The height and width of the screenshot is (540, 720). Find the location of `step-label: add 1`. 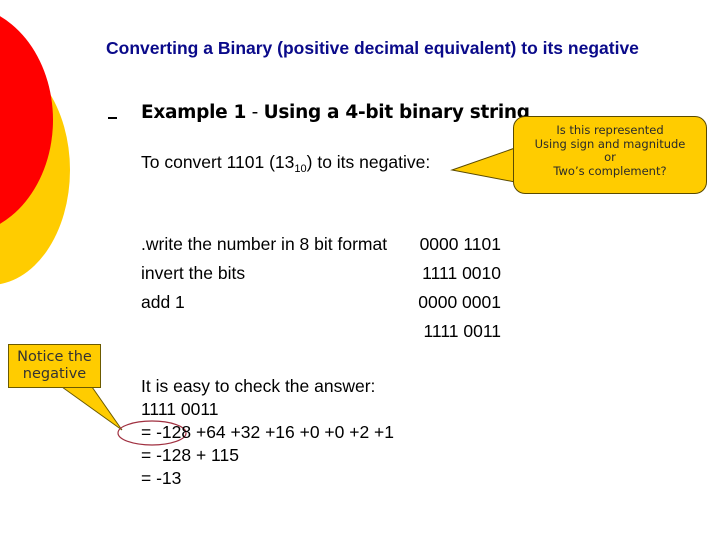

step-label: add 1 is located at coordinates (163, 302).